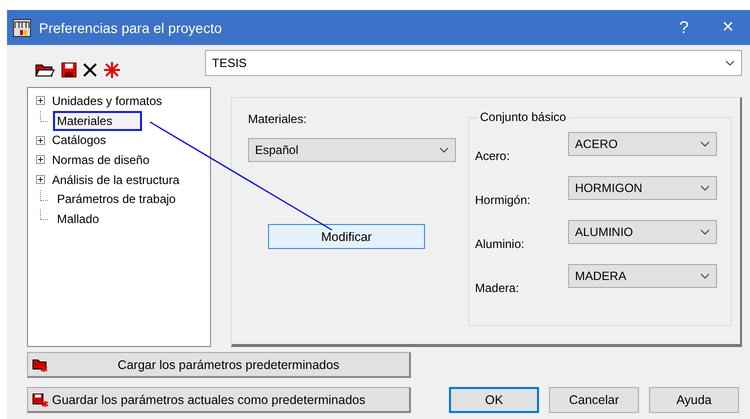  What do you see at coordinates (642, 232) in the screenshot?
I see `material-dropdown: ALUMINIO` at bounding box center [642, 232].